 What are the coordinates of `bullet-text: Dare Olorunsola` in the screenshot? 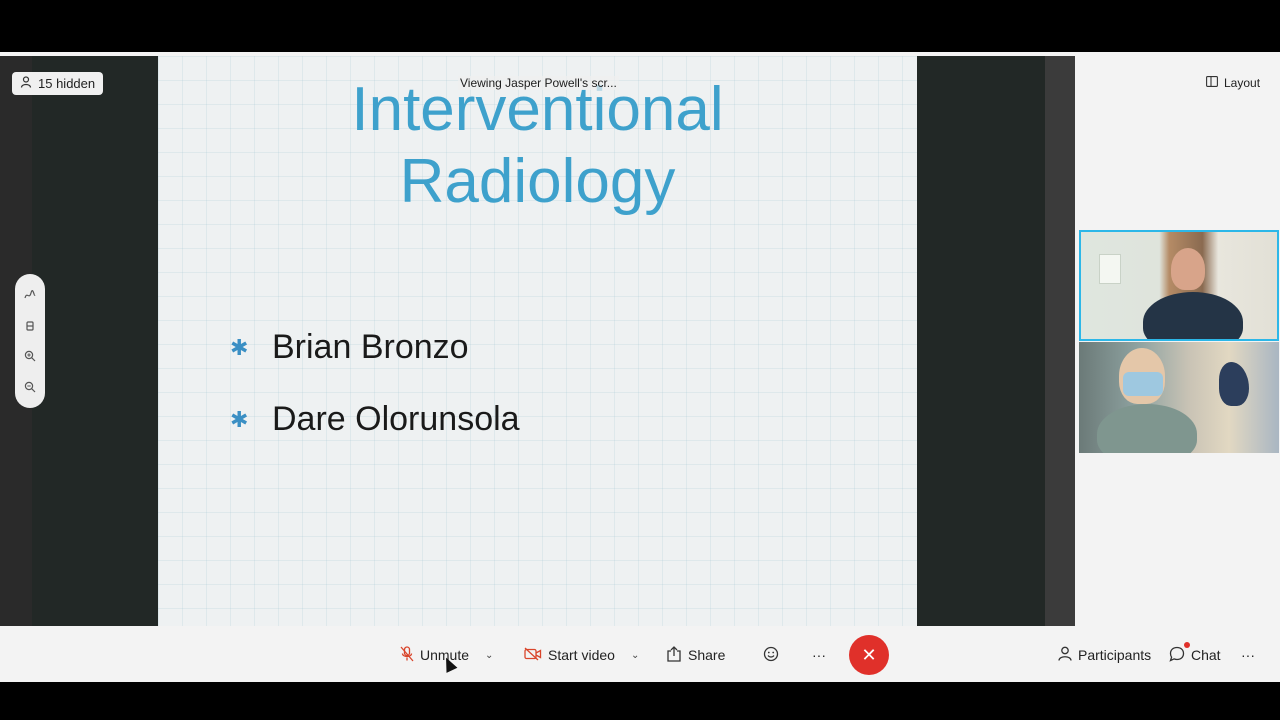 It's located at (396, 419).